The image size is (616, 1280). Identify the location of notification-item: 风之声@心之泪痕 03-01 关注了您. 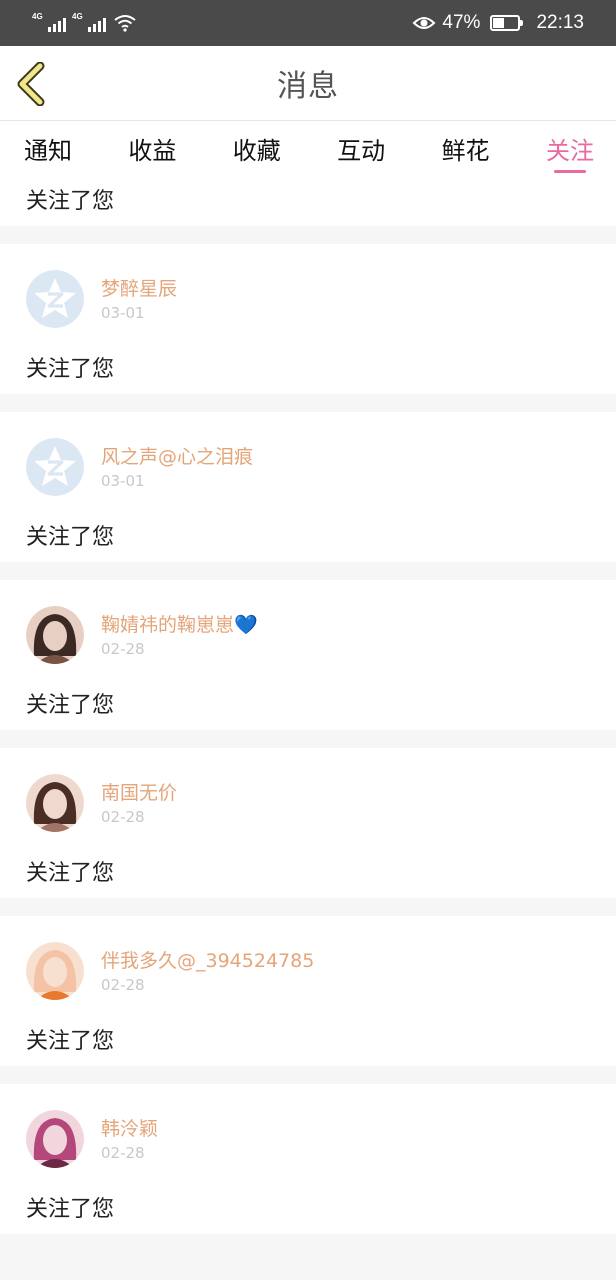
(308, 487).